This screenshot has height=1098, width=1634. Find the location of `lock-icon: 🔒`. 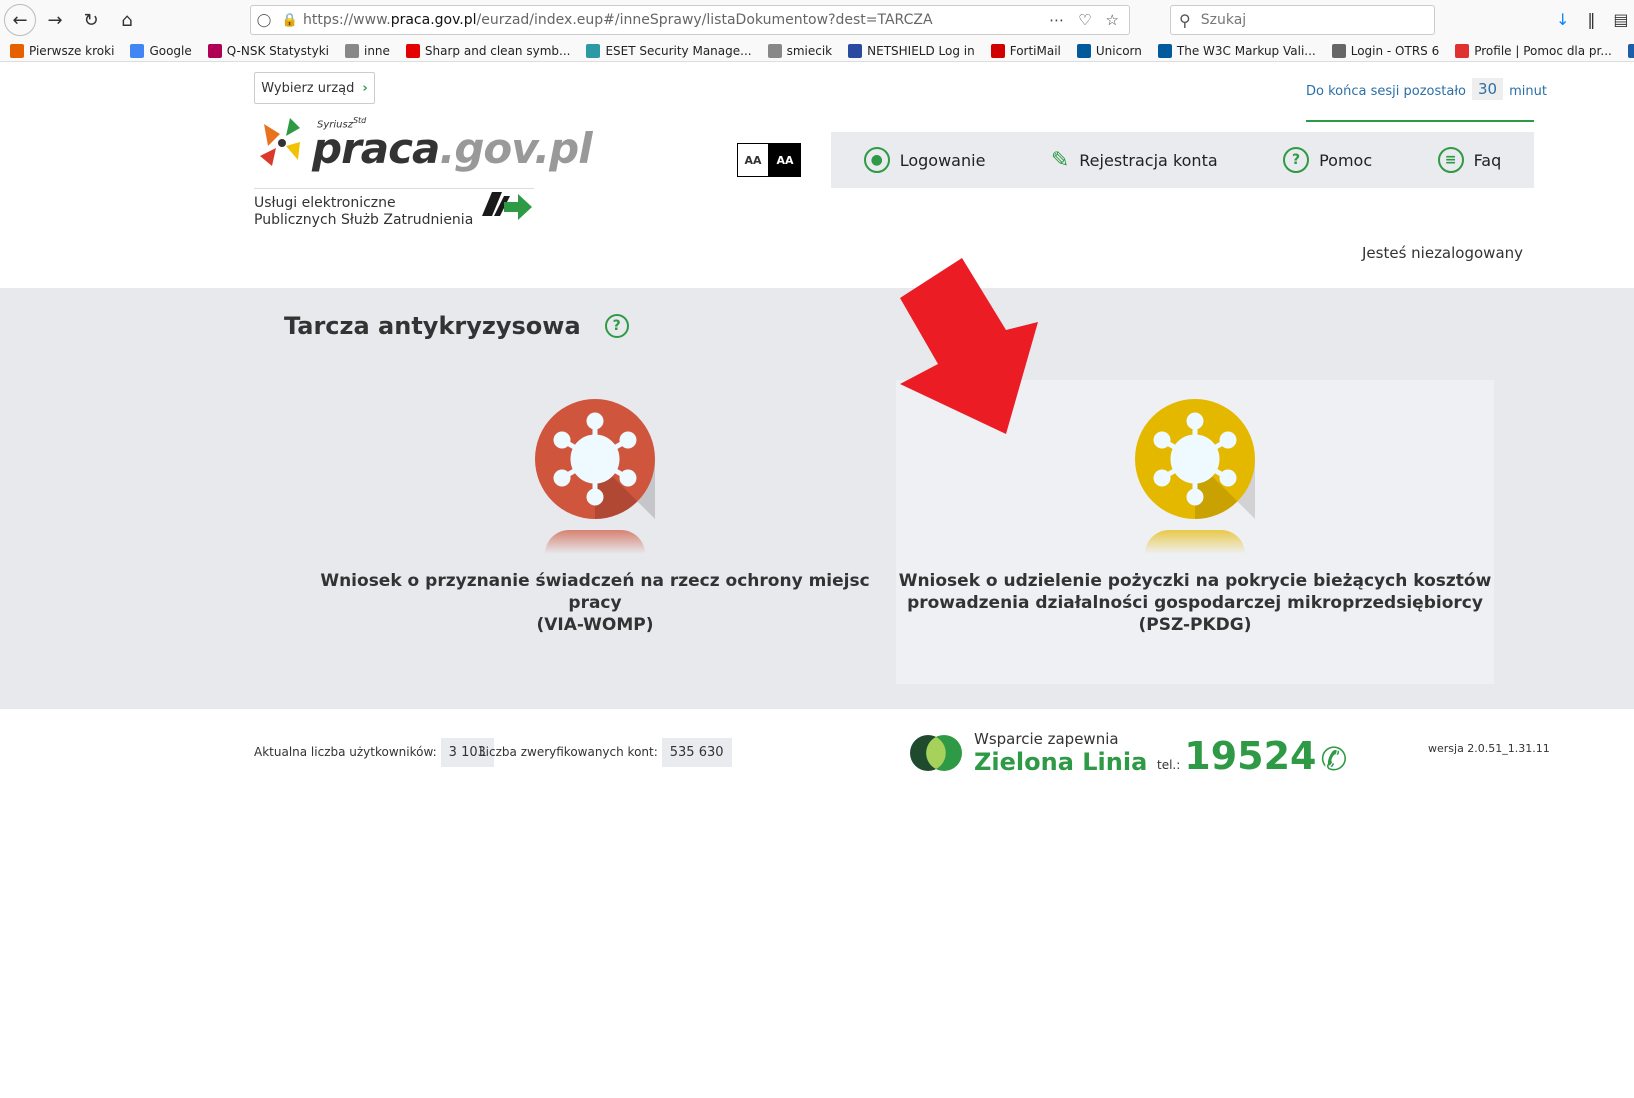

lock-icon: 🔒 is located at coordinates (290, 20).